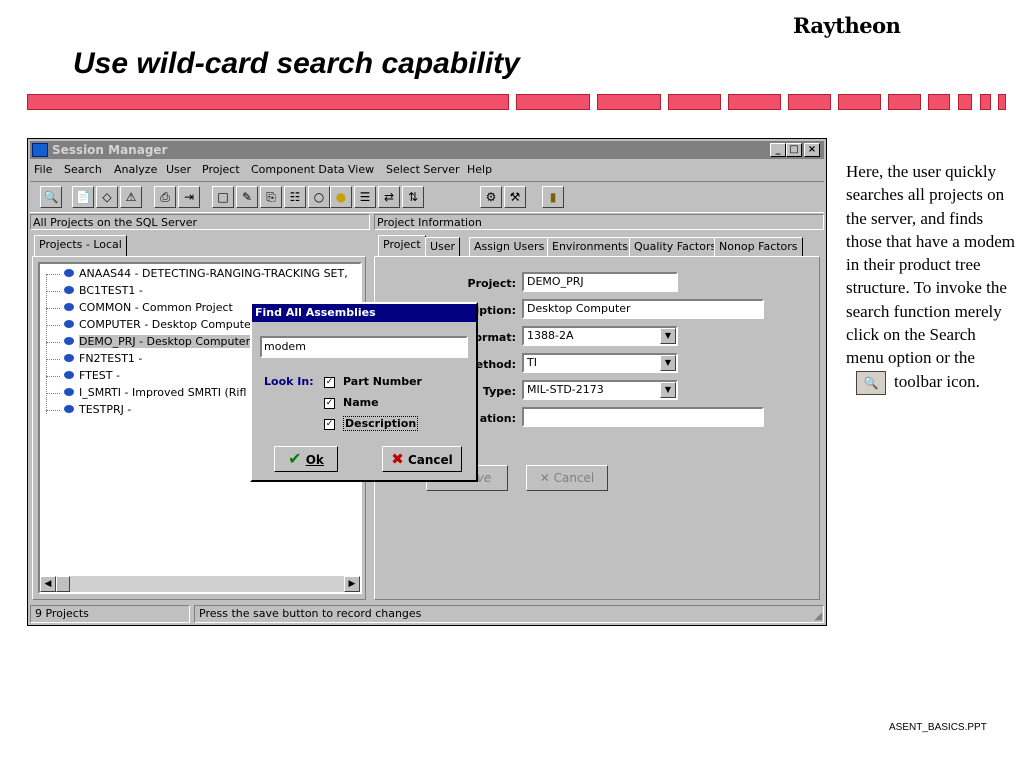 The height and width of the screenshot is (768, 1024). What do you see at coordinates (131, 197) in the screenshot?
I see `warning-icon: ⚠` at bounding box center [131, 197].